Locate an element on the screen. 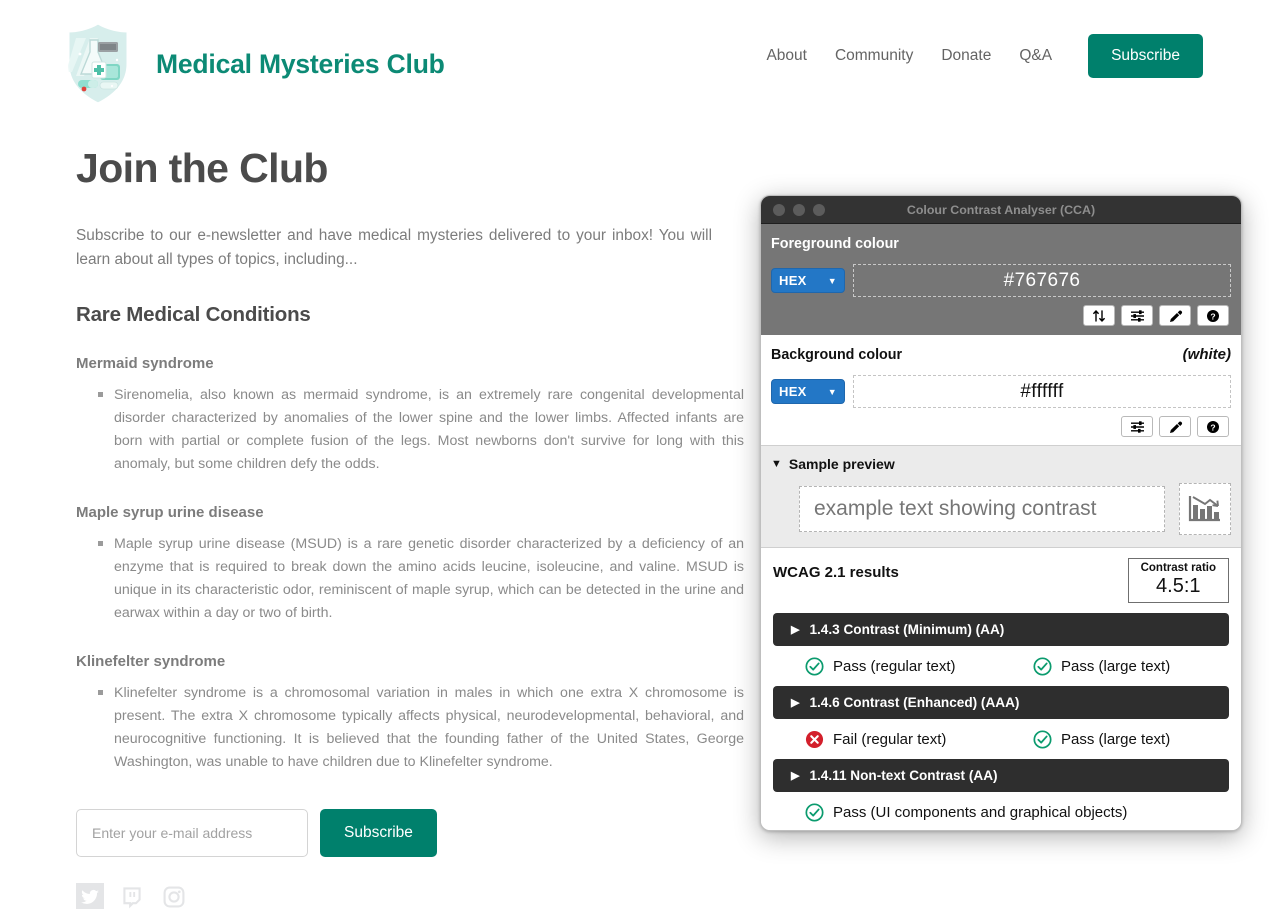  medical-shield-logo-icon is located at coordinates (98, 64).